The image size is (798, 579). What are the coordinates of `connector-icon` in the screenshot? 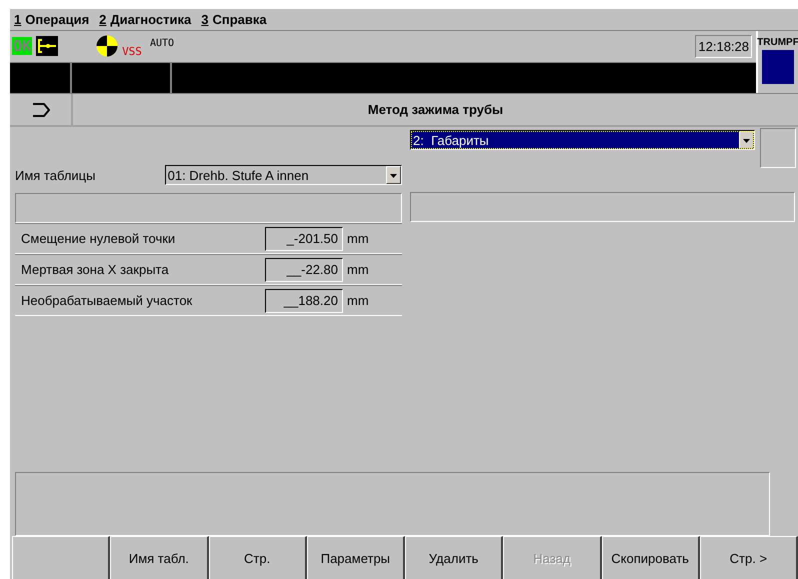 It's located at (47, 46).